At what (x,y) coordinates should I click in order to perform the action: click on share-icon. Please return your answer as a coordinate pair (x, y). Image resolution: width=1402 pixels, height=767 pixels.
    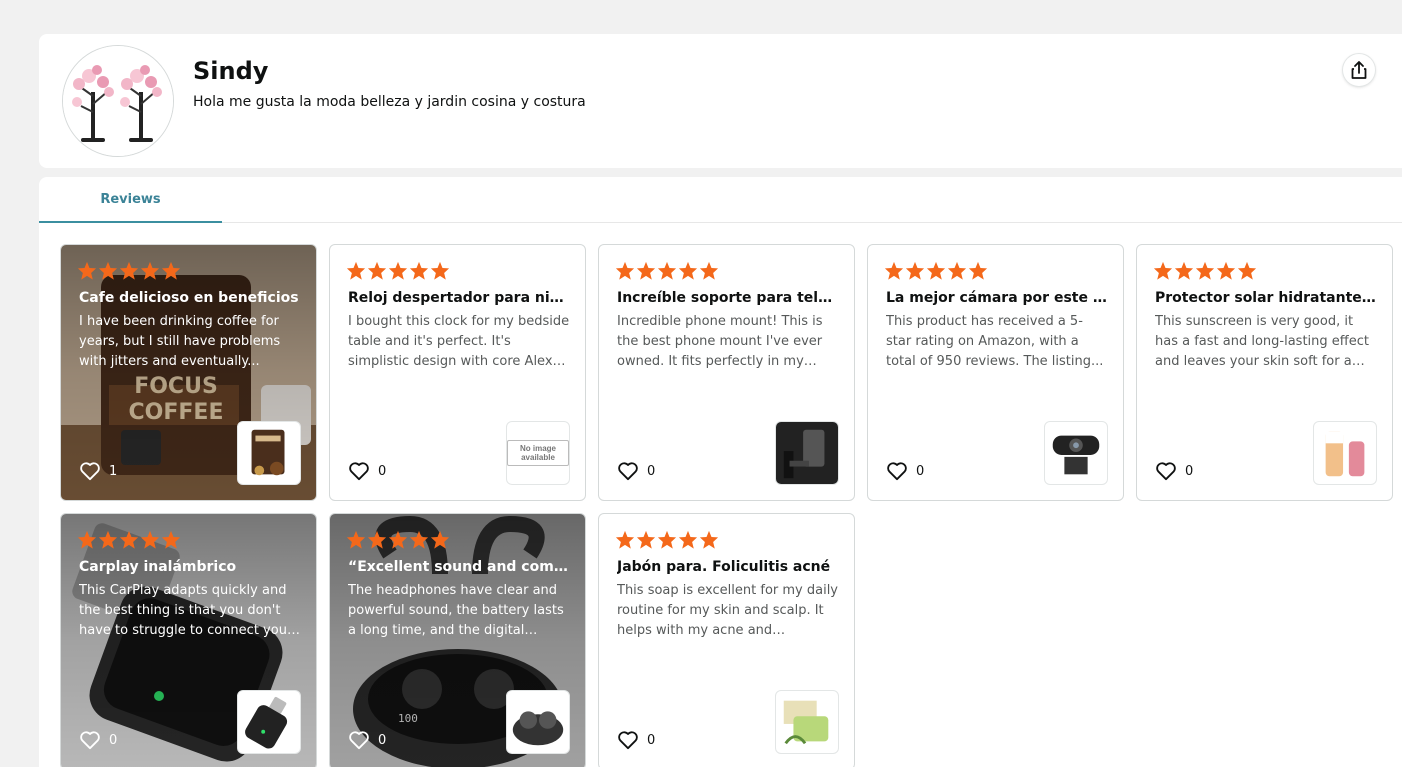
    Looking at the image, I should click on (1359, 70).